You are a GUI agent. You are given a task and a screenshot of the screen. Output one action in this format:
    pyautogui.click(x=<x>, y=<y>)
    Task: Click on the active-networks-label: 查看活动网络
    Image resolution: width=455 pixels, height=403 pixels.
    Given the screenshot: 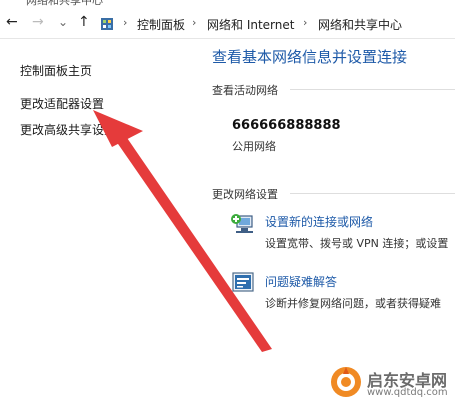 What is the action you would take?
    pyautogui.click(x=245, y=90)
    